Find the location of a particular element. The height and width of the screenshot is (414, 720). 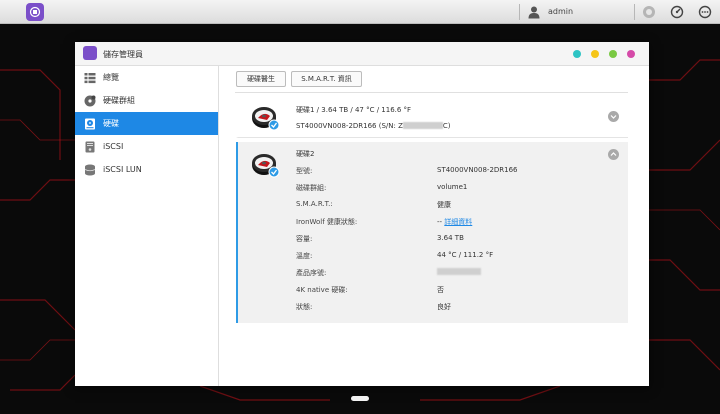

property-label: 容量: is located at coordinates (304, 239).